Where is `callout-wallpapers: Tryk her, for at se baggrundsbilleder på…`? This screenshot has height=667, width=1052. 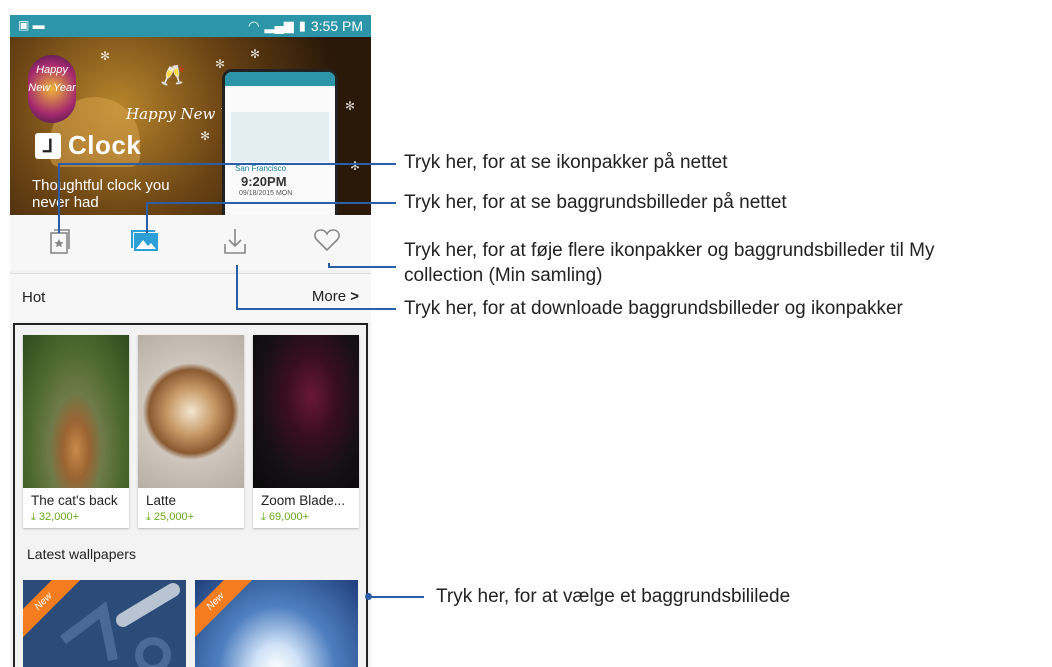 callout-wallpapers: Tryk her, for at se baggrundsbilleder på… is located at coordinates (595, 202).